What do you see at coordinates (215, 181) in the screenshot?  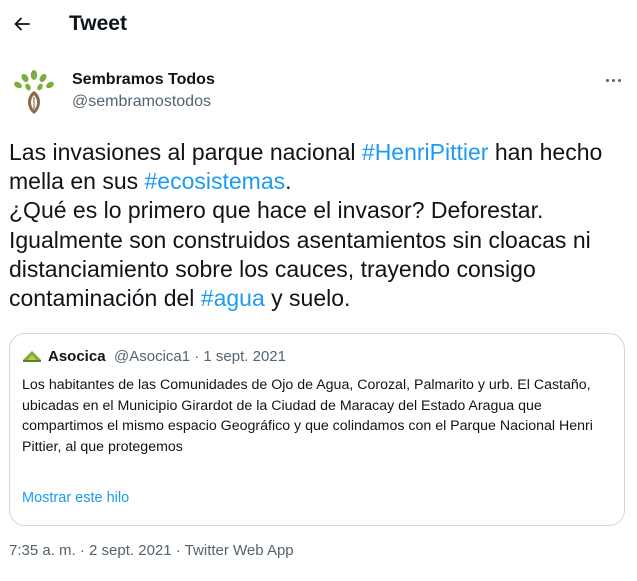 I see `hashtag-link: #ecosistemas` at bounding box center [215, 181].